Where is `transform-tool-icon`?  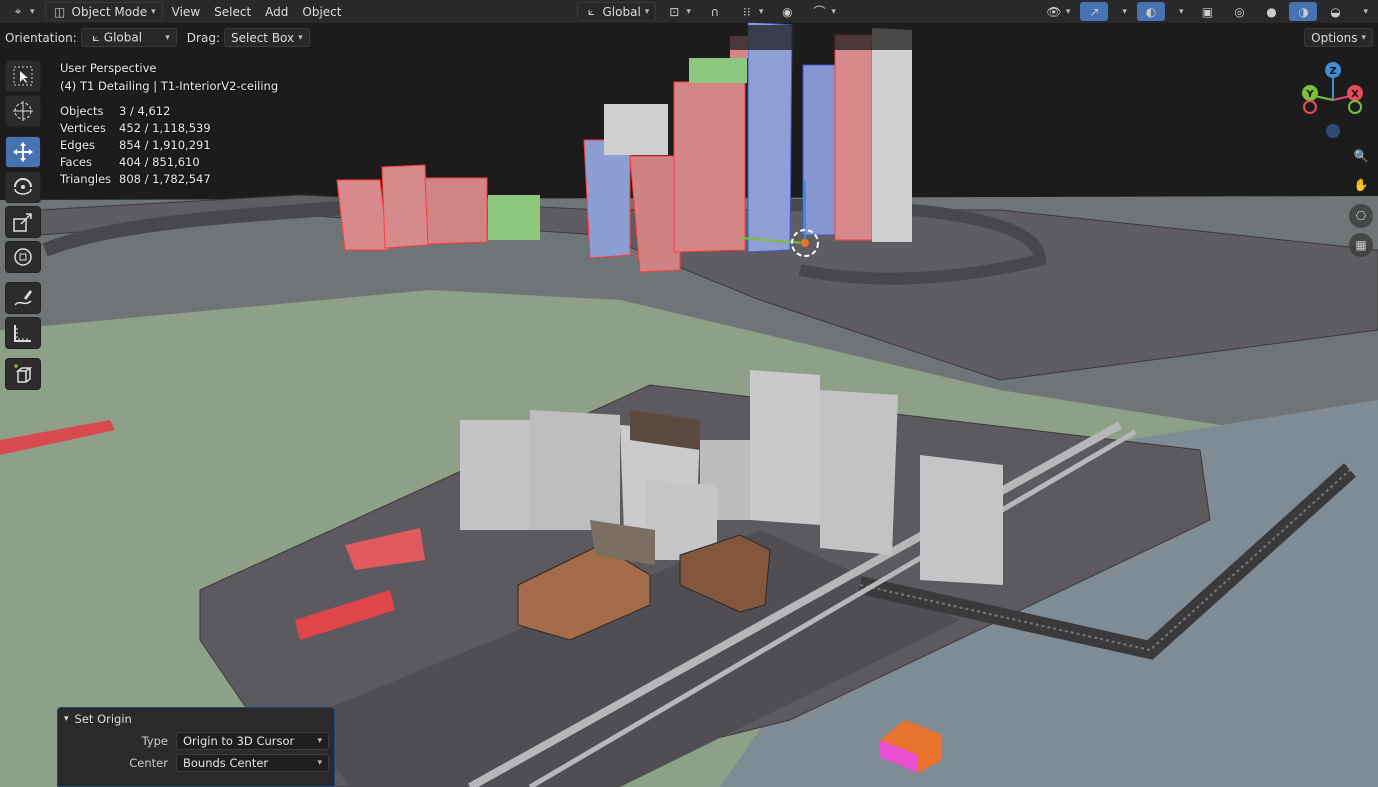
transform-tool-icon is located at coordinates (23, 257).